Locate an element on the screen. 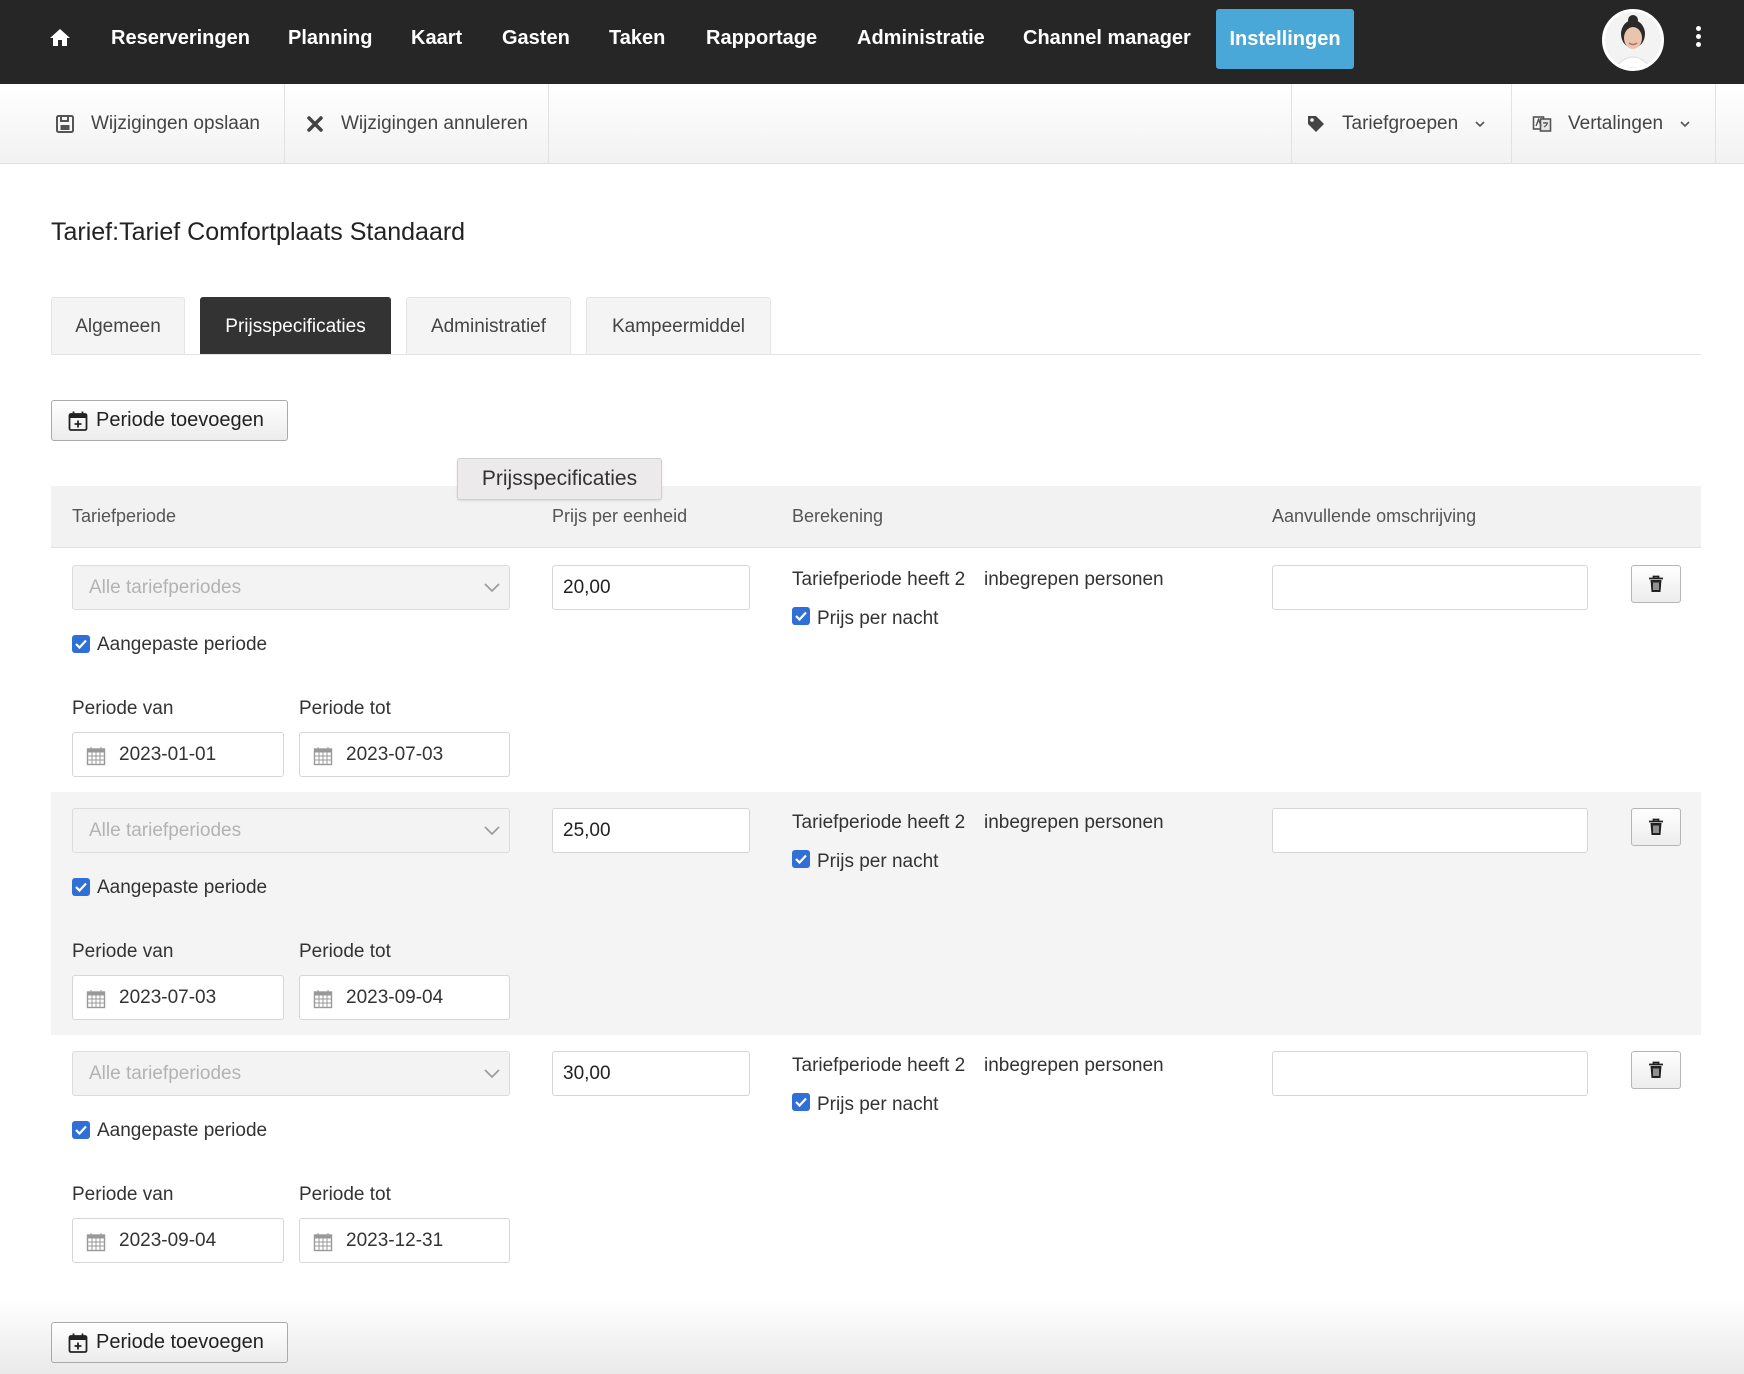 The image size is (1744, 1374). tab-administratief: Administratief is located at coordinates (488, 326).